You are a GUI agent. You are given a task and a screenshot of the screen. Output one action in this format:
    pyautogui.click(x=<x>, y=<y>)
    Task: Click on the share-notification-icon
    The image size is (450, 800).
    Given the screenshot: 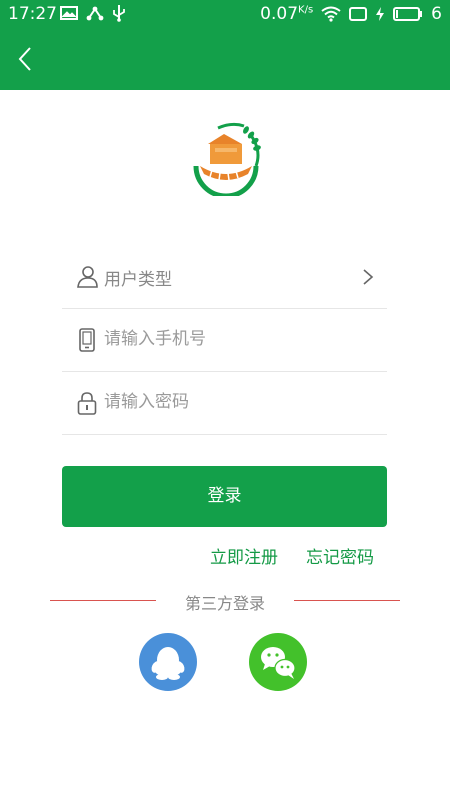 What is the action you would take?
    pyautogui.click(x=95, y=13)
    